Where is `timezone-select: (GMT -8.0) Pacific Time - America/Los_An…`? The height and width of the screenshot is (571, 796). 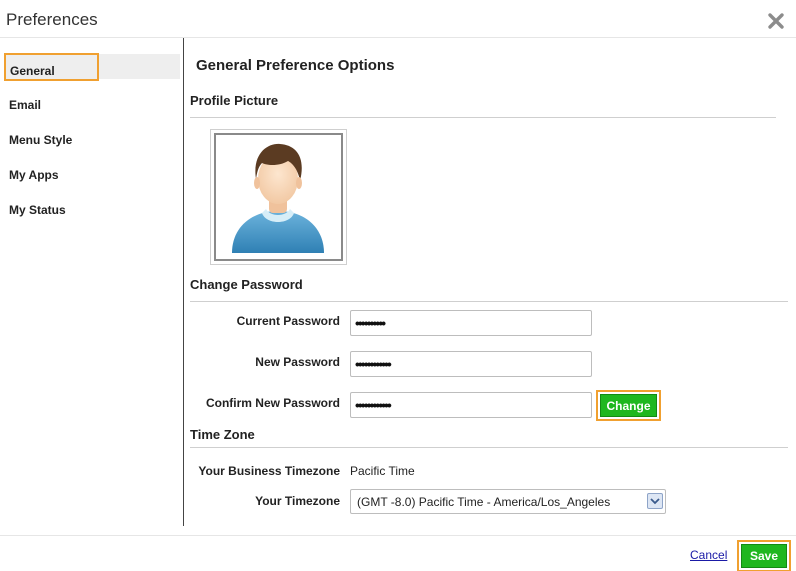 timezone-select: (GMT -8.0) Pacific Time - America/Los_An… is located at coordinates (508, 501).